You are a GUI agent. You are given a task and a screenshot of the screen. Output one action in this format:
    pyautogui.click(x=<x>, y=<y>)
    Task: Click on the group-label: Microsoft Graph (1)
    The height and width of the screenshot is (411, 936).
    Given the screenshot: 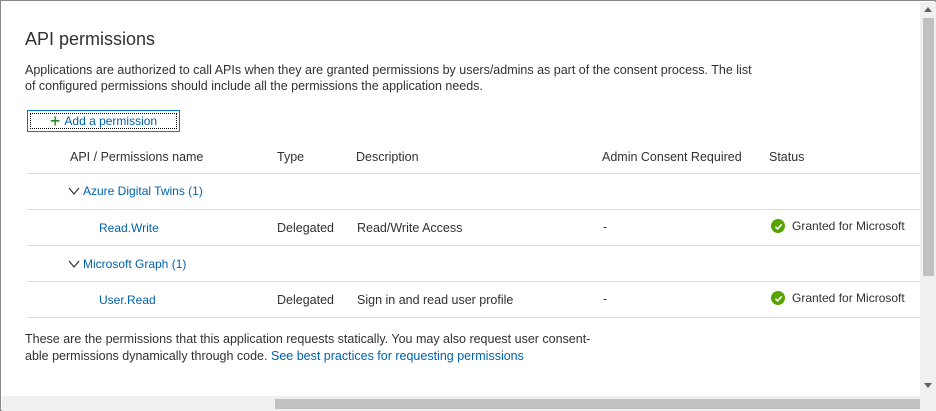 What is the action you would take?
    pyautogui.click(x=135, y=264)
    